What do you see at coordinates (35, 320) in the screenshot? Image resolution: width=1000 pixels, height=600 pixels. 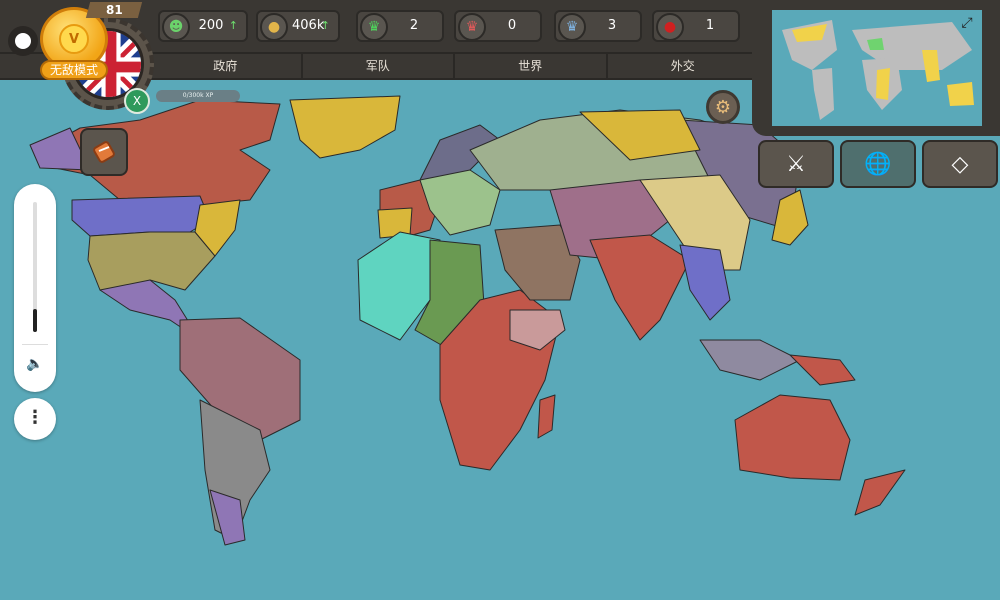 I see `zoom-slider-fill` at bounding box center [35, 320].